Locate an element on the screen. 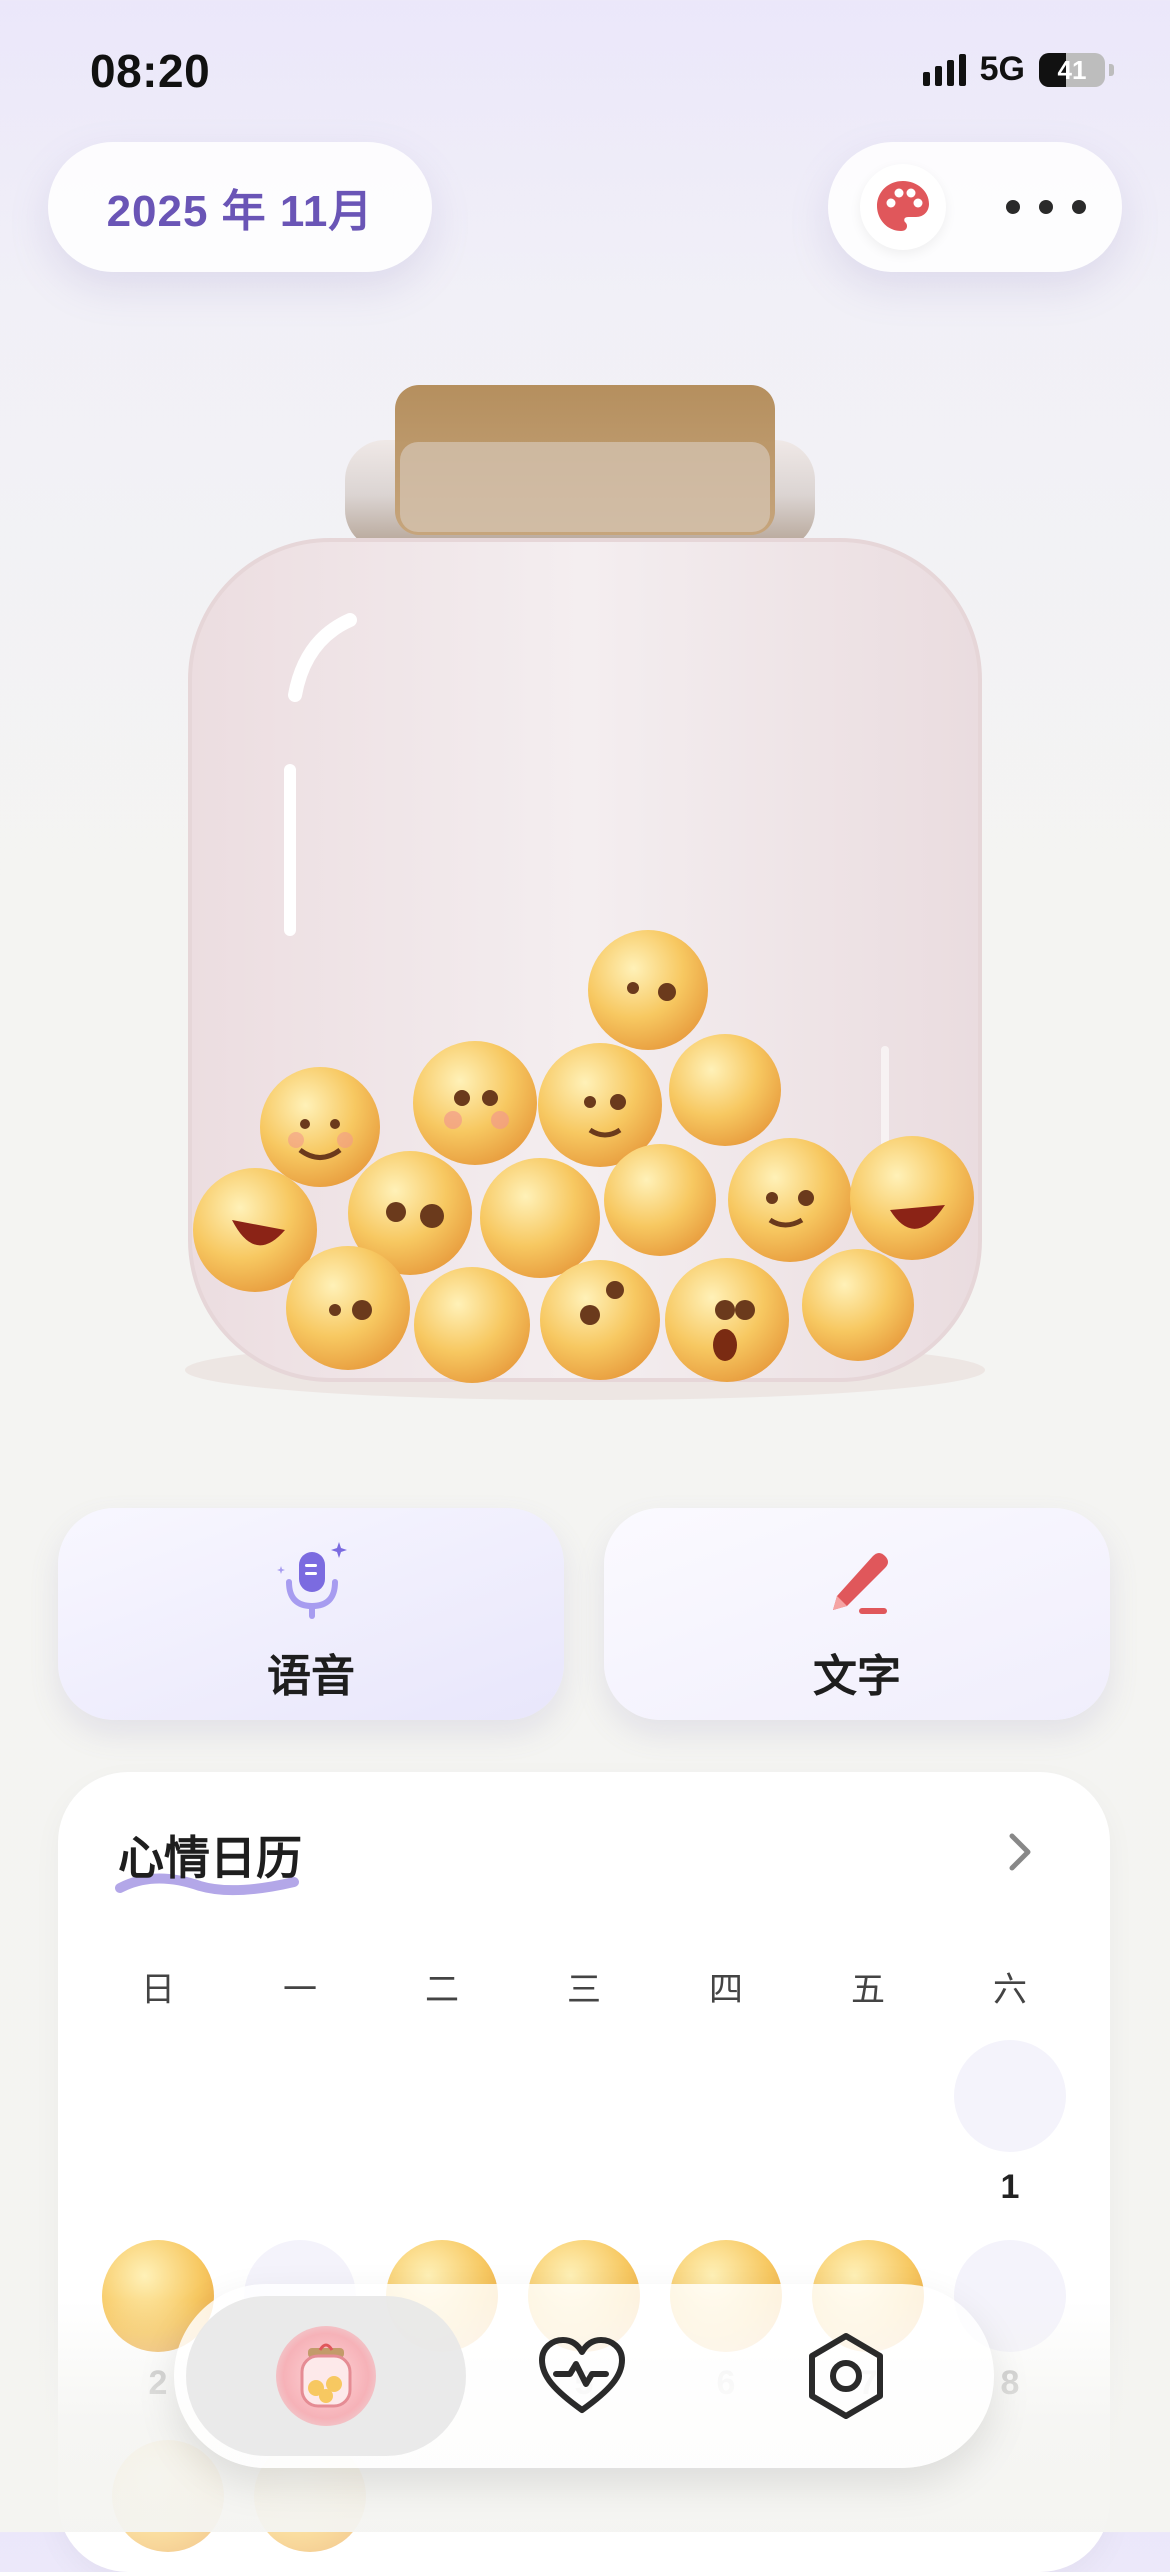  month-label: 2025 年 11月 is located at coordinates (240, 211).